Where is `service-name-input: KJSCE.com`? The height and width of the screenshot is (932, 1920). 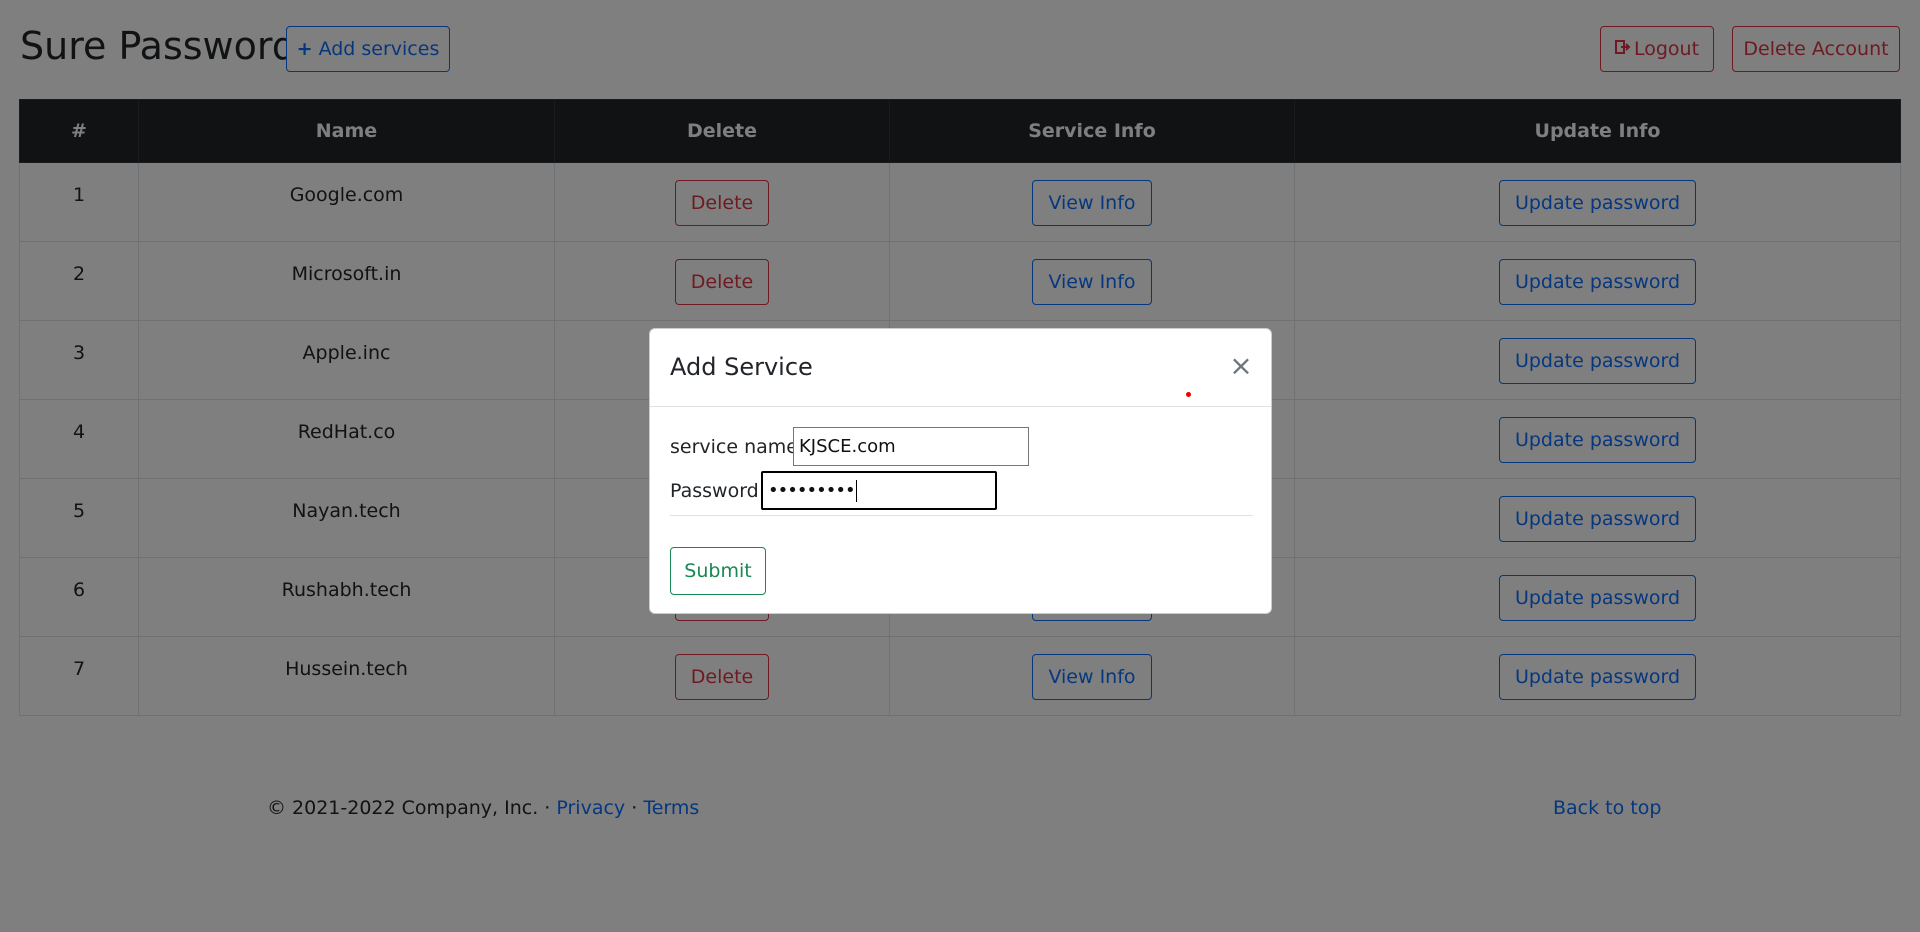
service-name-input: KJSCE.com is located at coordinates (911, 446).